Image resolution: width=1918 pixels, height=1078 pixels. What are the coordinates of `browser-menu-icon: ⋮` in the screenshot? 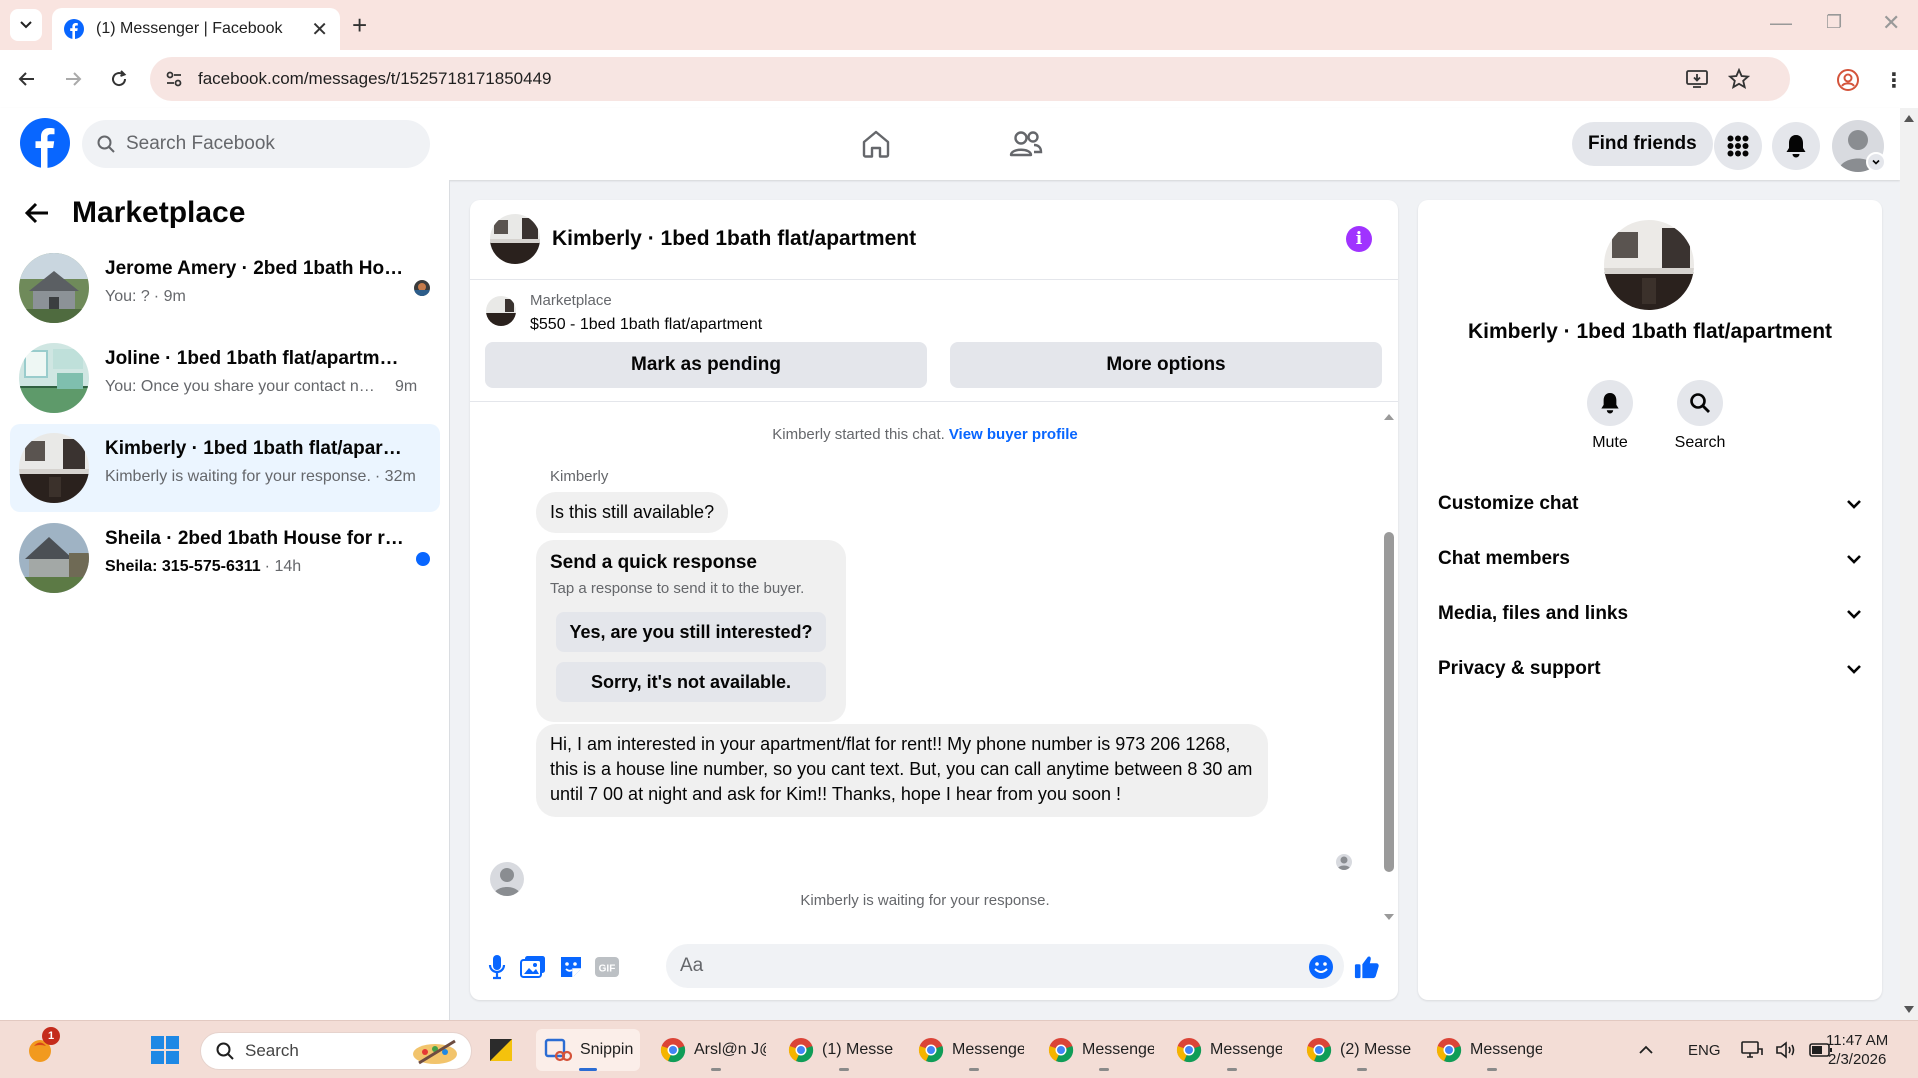 It's located at (1894, 80).